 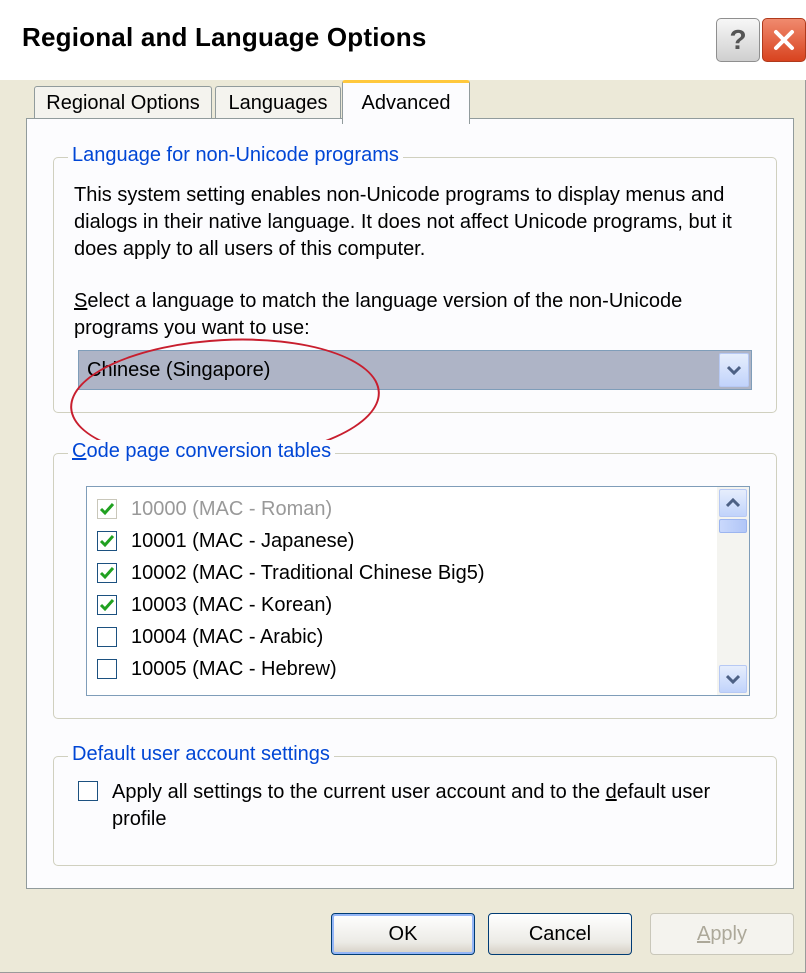 I want to click on title-bar: Regional and Language Options ?, so click(x=403, y=40).